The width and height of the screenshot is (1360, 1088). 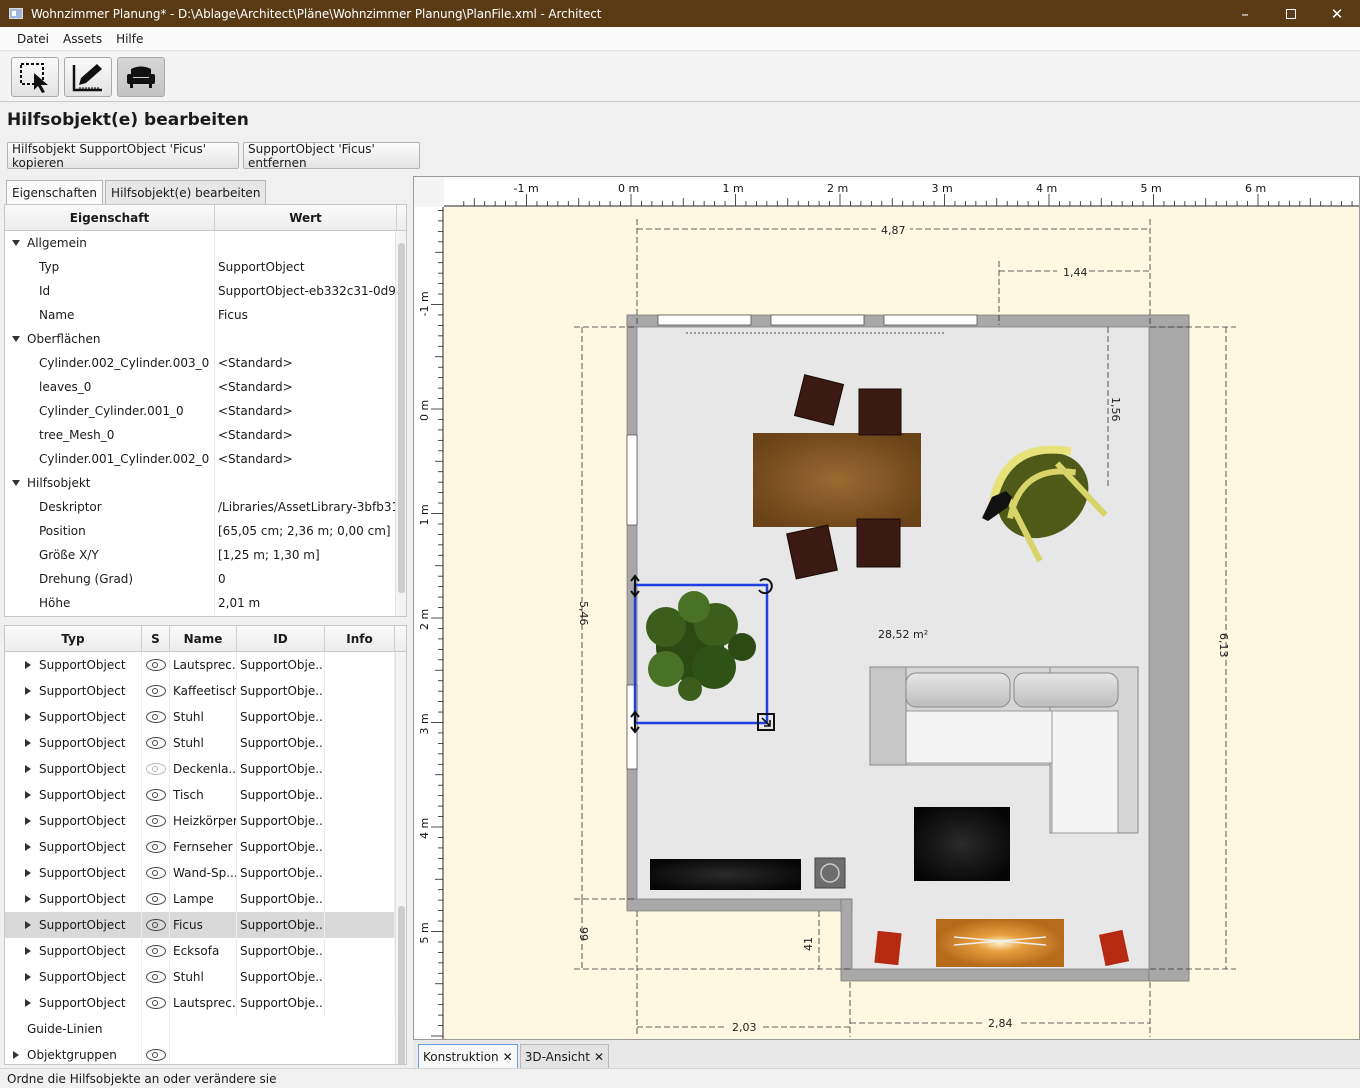 What do you see at coordinates (305, 579) in the screenshot?
I see `property-value: 0` at bounding box center [305, 579].